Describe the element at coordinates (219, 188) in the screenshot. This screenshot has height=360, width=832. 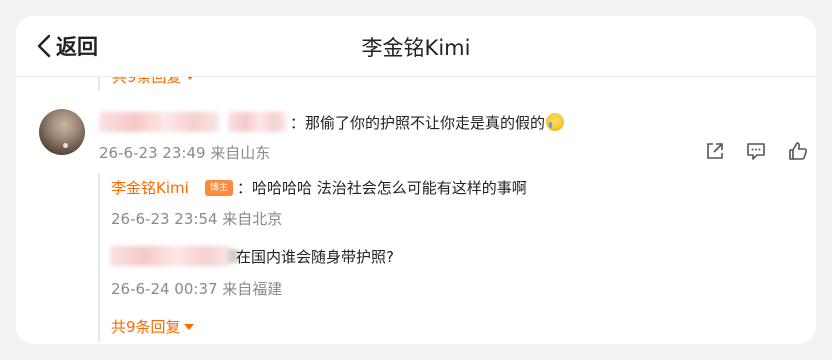
I see `author-badge: 博主` at that location.